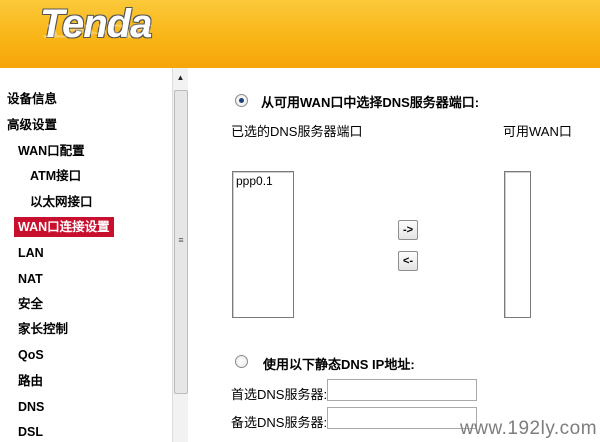 This screenshot has height=442, width=600. Describe the element at coordinates (339, 364) in the screenshot. I see `dns-static-radio-label: 使用以下静态DNS IP地址:` at that location.